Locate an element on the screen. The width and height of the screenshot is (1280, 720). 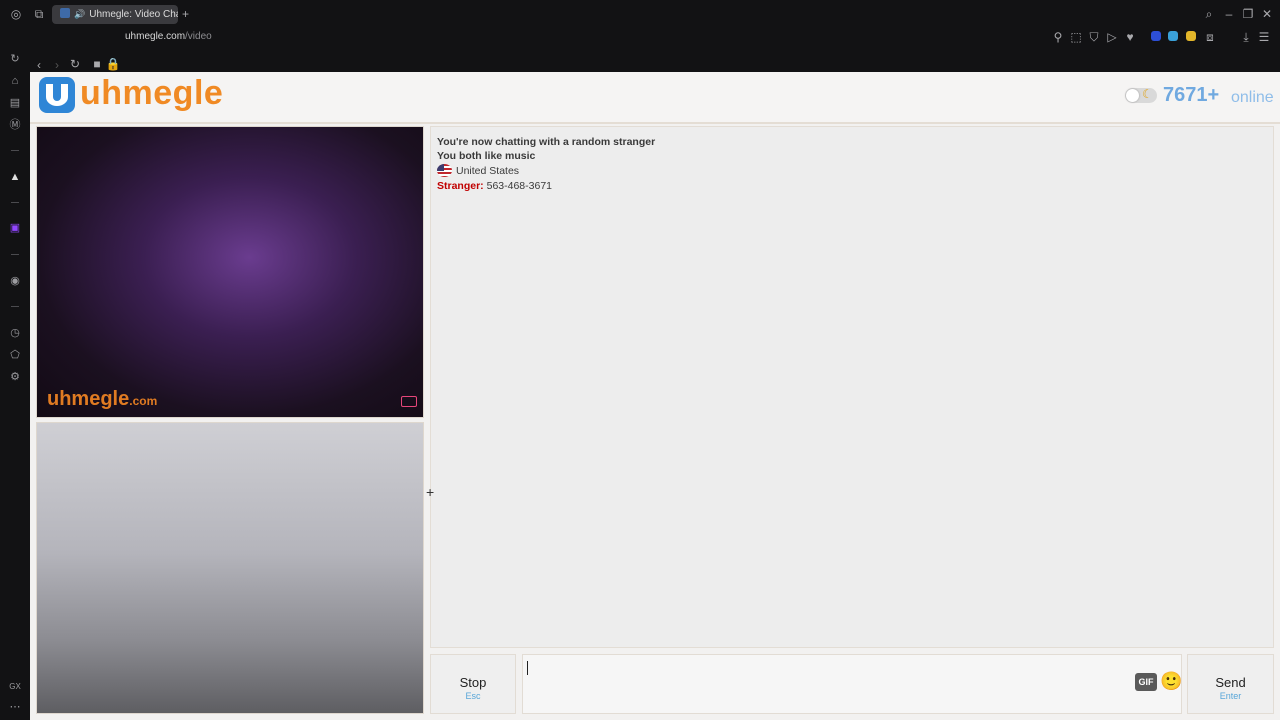
menu-icon: ☰ is located at coordinates (1264, 38).